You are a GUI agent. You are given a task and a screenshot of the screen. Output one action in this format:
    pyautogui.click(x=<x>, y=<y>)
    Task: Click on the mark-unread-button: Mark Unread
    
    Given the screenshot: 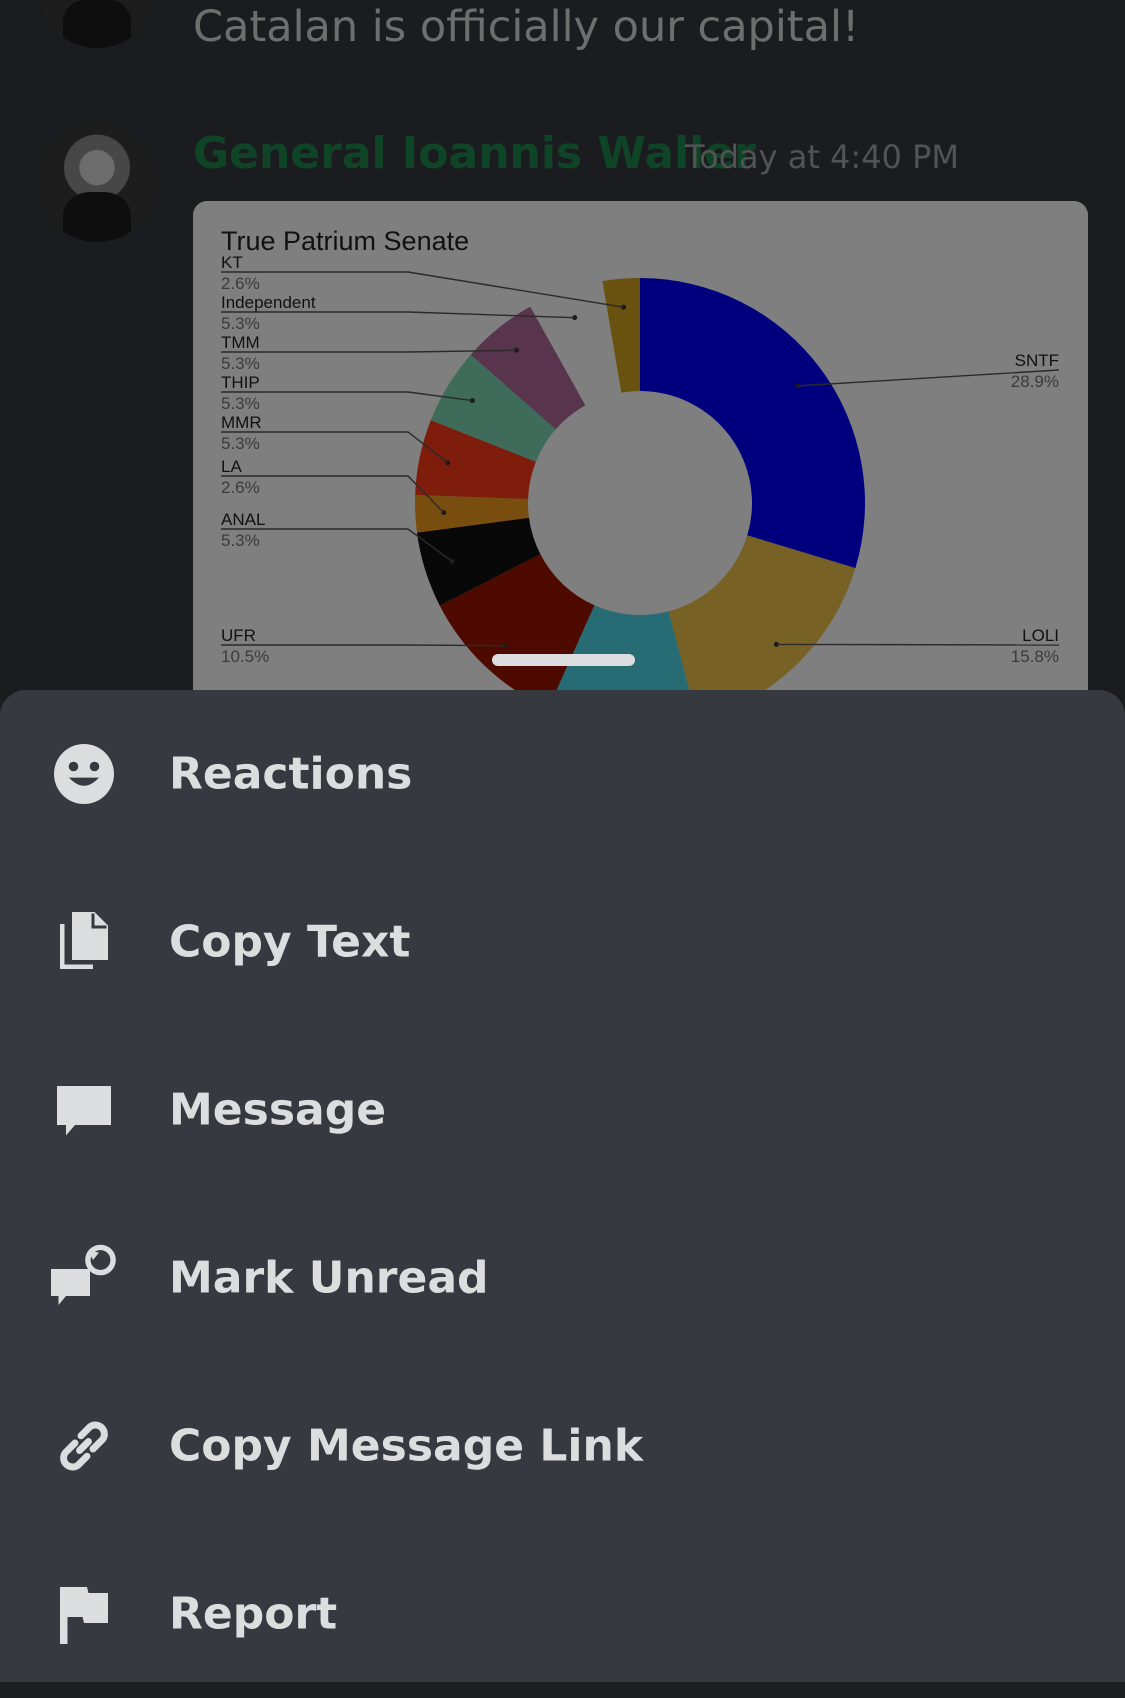 What is the action you would take?
    pyautogui.click(x=562, y=1278)
    